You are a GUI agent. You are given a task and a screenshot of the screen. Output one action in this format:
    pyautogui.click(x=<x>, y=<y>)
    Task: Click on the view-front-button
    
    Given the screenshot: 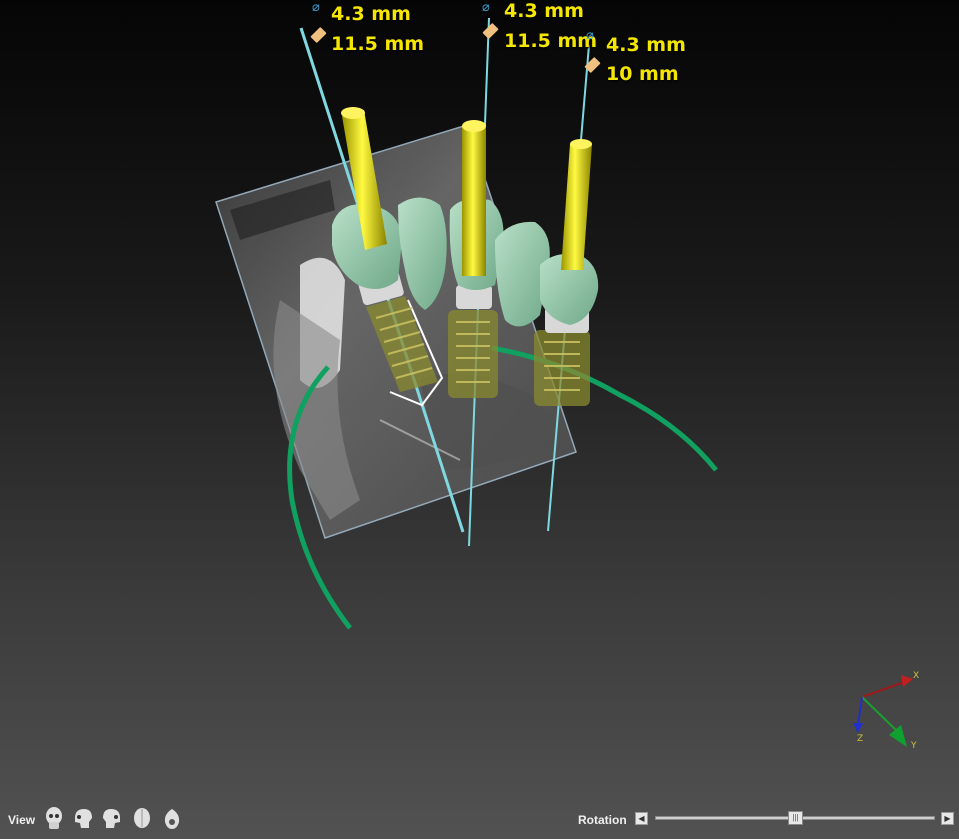 What is the action you would take?
    pyautogui.click(x=54, y=819)
    